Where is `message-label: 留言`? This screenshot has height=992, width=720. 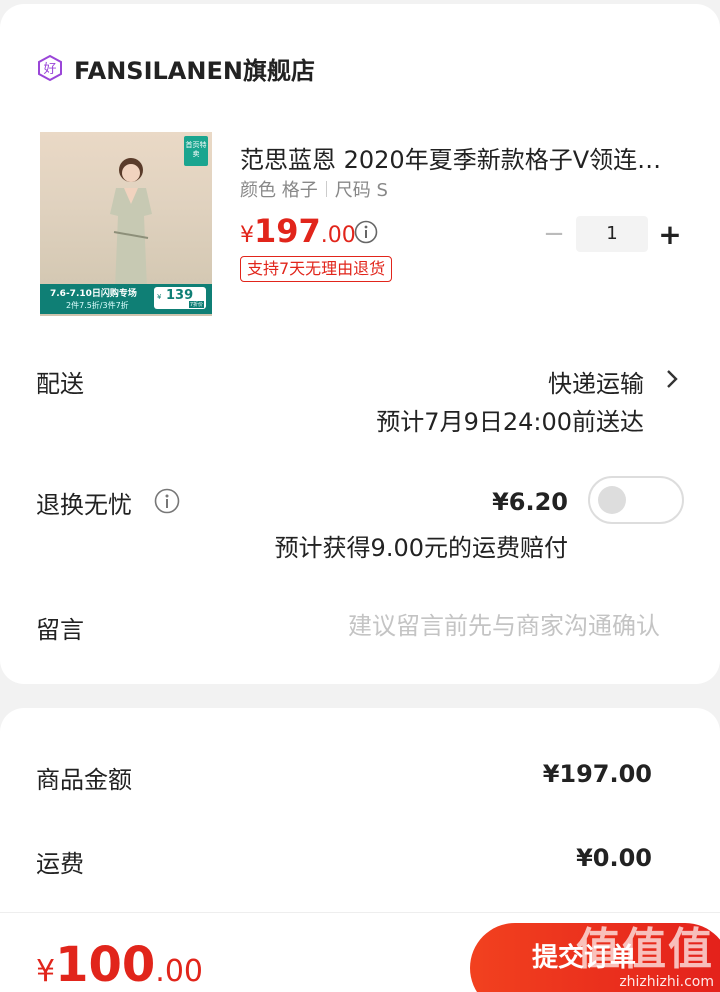 message-label: 留言 is located at coordinates (60, 630).